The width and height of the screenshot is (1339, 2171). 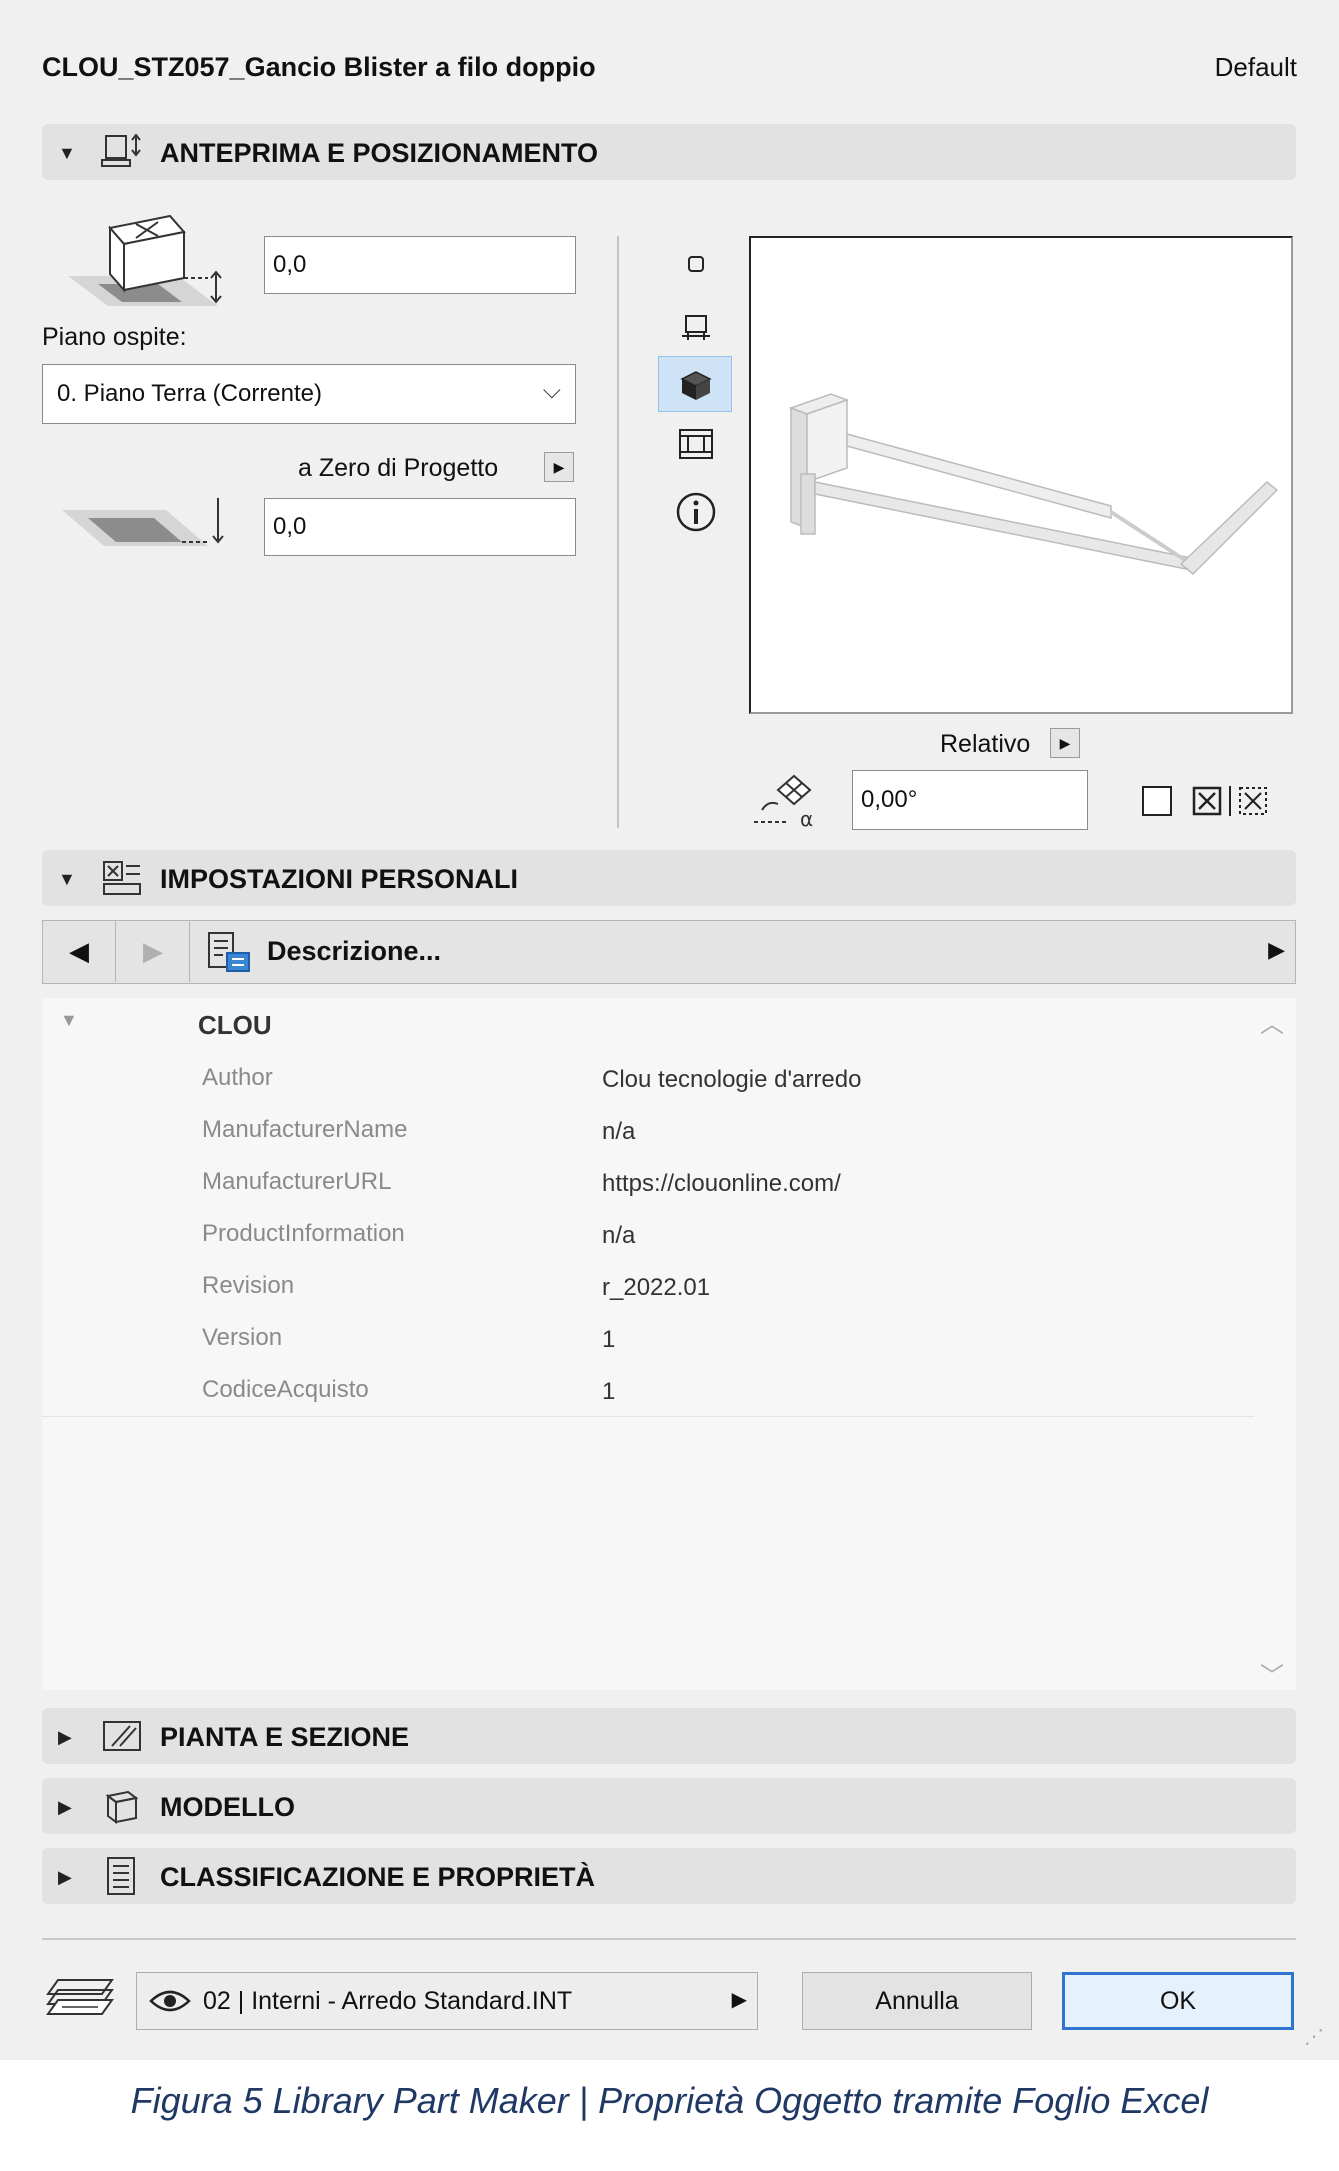 What do you see at coordinates (648, 1234) in the screenshot?
I see `parameter-row: ProductInformation n/a` at bounding box center [648, 1234].